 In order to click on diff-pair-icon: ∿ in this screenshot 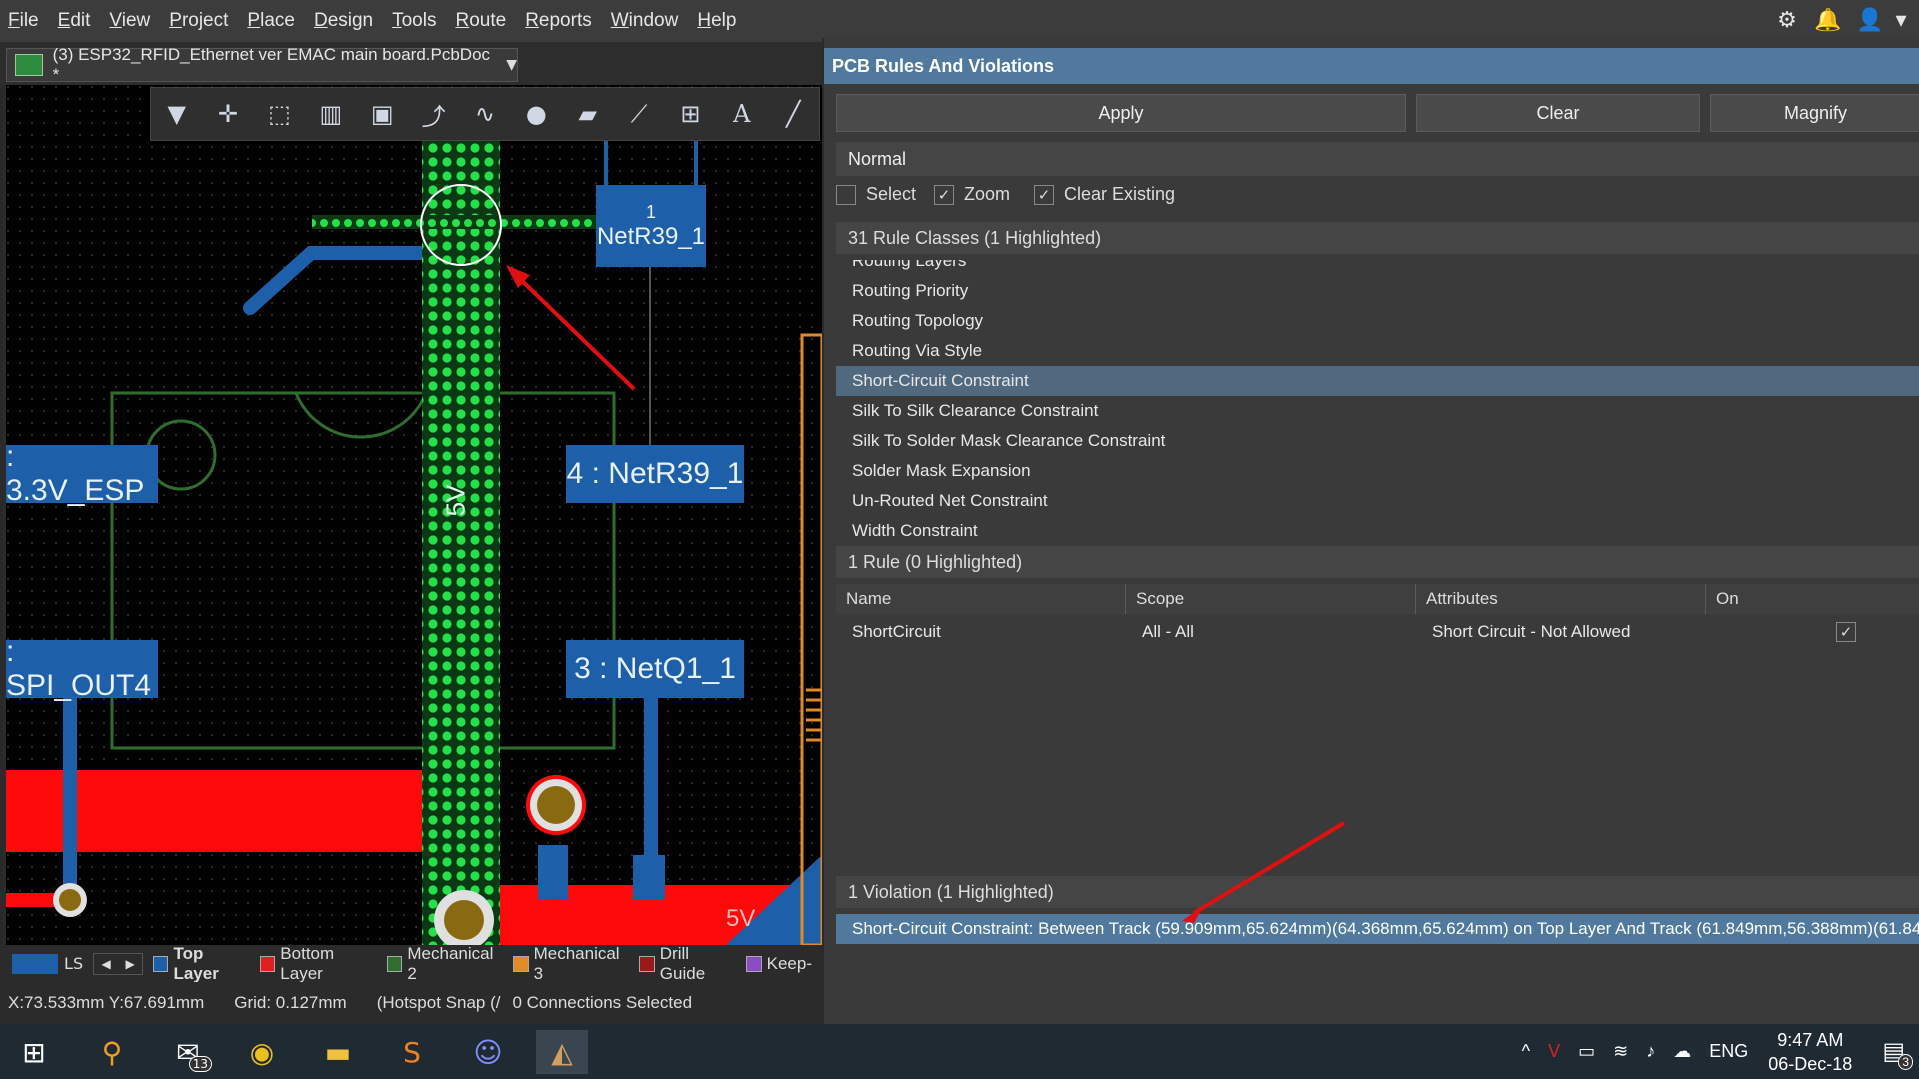, I will do `click(485, 114)`.